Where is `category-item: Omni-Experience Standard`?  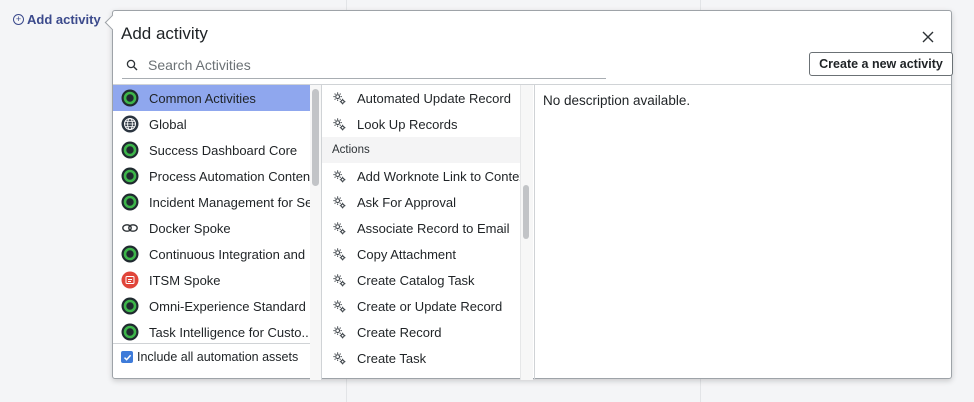 category-item: Omni-Experience Standard is located at coordinates (211, 306).